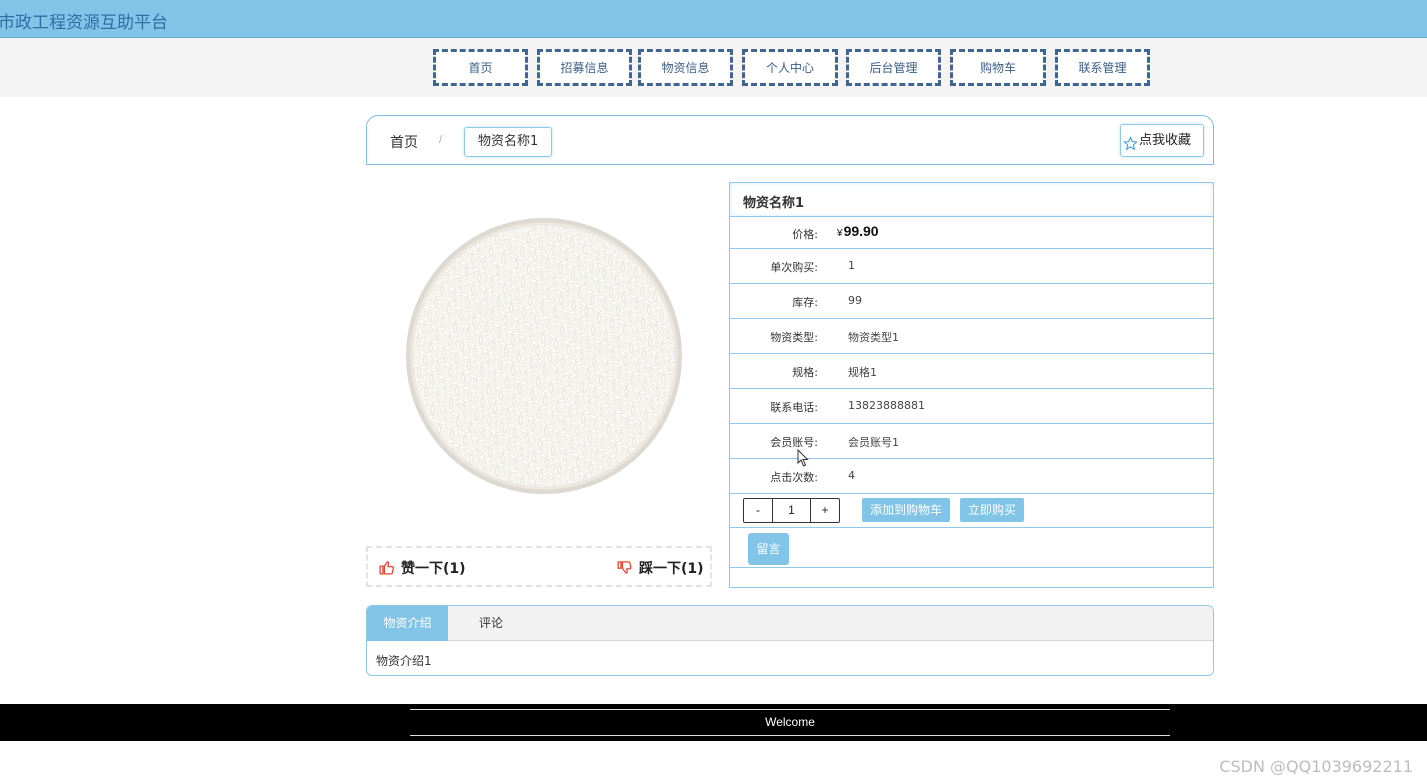  I want to click on dislike-button: 踩一下(1), so click(660, 568).